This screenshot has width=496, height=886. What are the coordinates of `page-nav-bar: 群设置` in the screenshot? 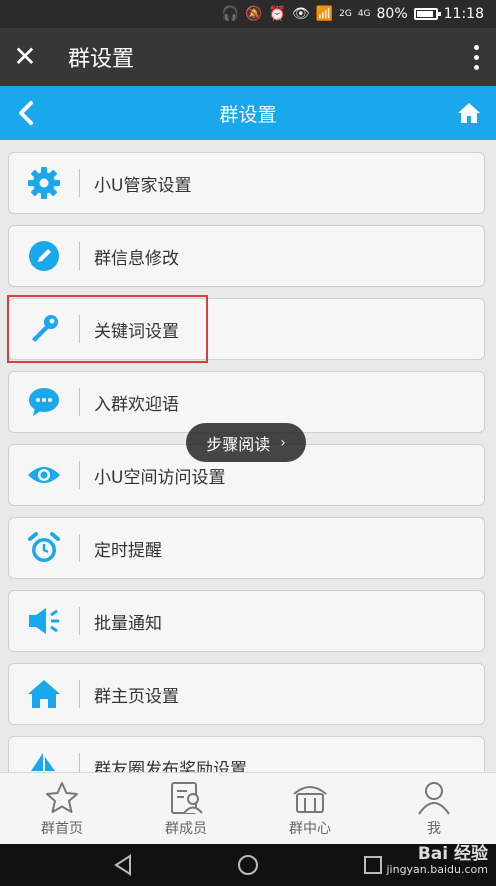 It's located at (248, 113).